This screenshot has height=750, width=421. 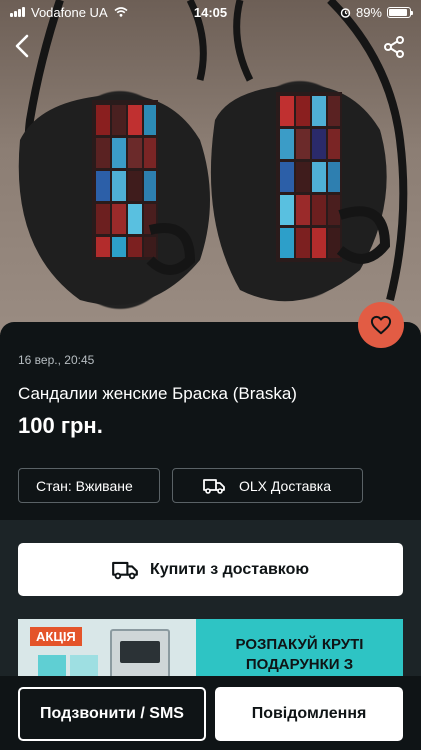 What do you see at coordinates (17, 12) in the screenshot?
I see `signal-icon` at bounding box center [17, 12].